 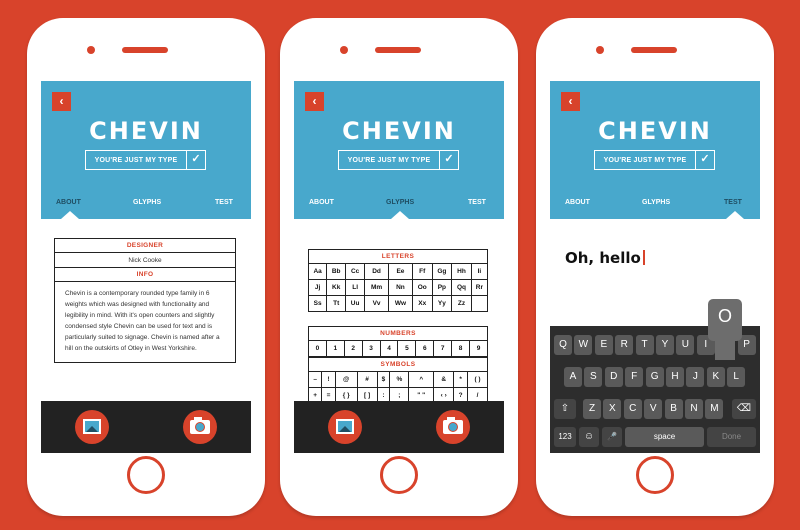 What do you see at coordinates (643, 257) in the screenshot?
I see `text-cursor` at bounding box center [643, 257].